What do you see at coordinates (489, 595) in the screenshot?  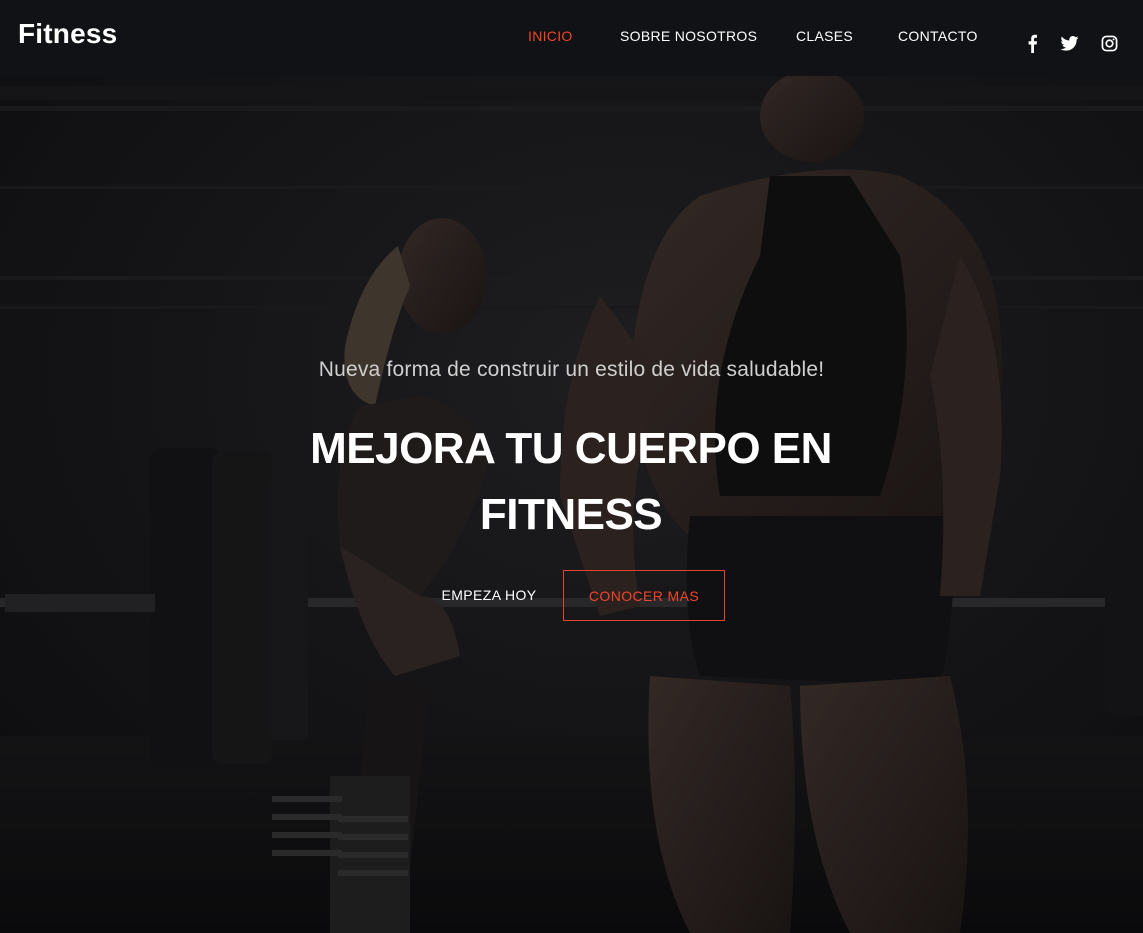 I see `empeza-hoy-button: EMPEZA HOY` at bounding box center [489, 595].